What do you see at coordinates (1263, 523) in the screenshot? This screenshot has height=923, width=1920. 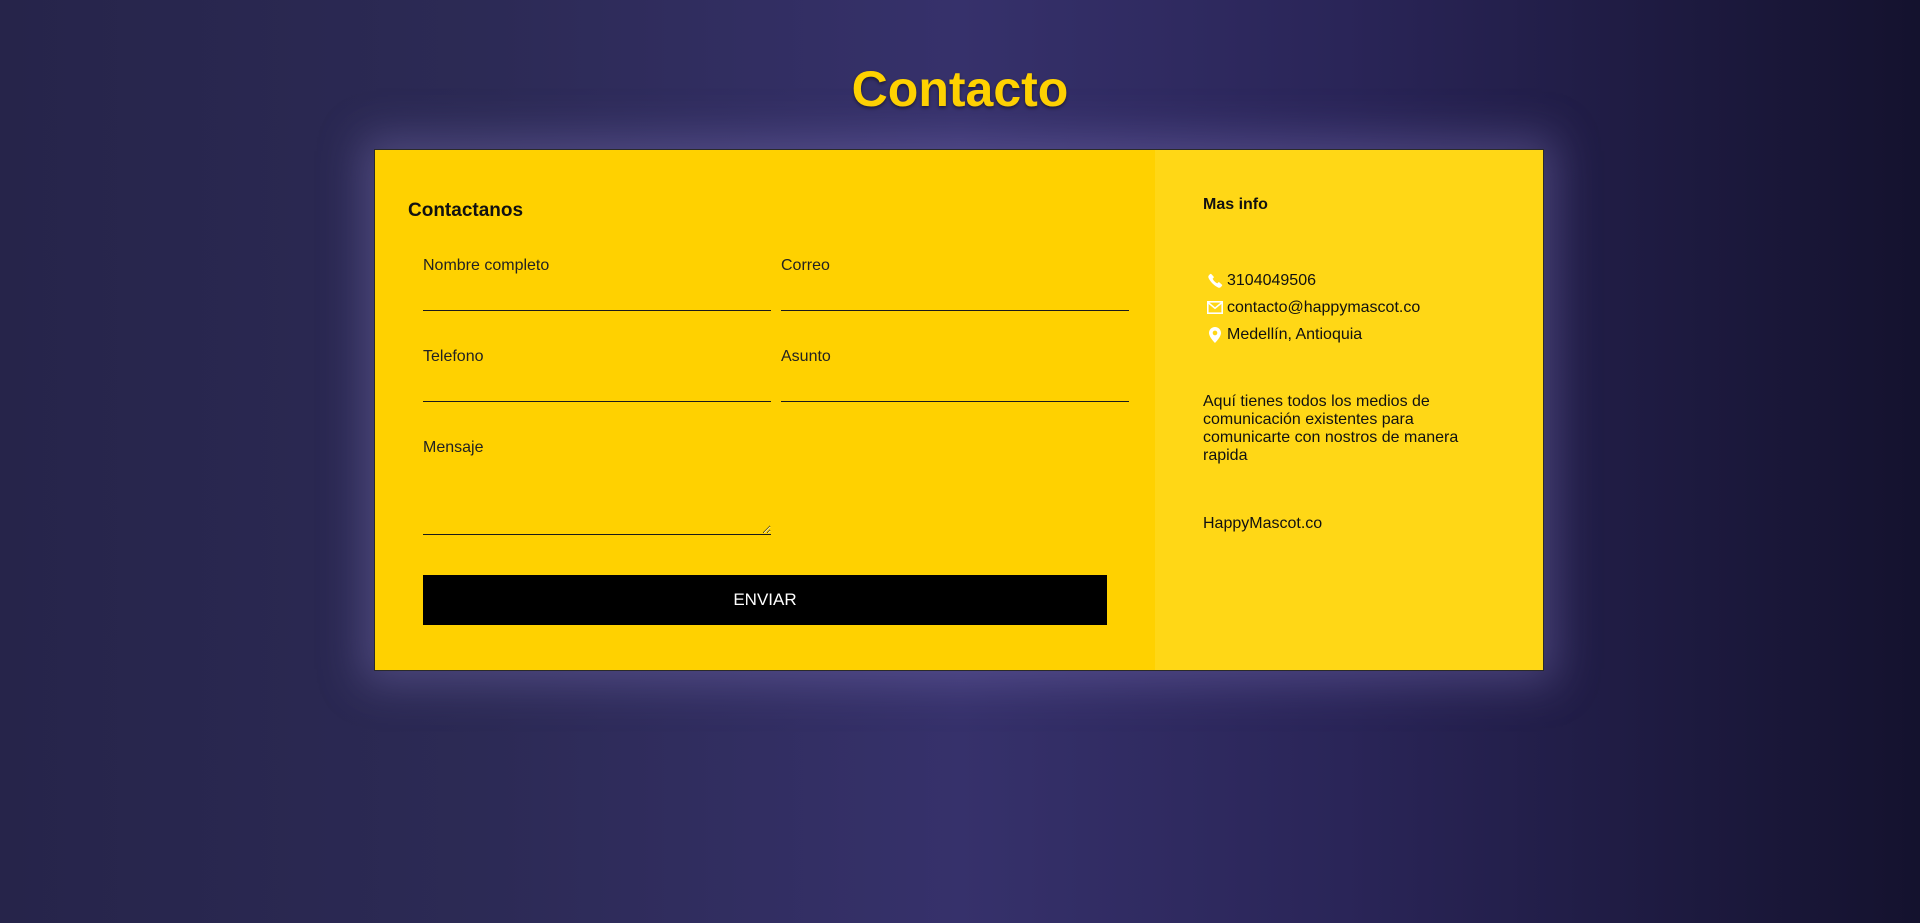 I see `brand-name: HappyMascot.co` at bounding box center [1263, 523].